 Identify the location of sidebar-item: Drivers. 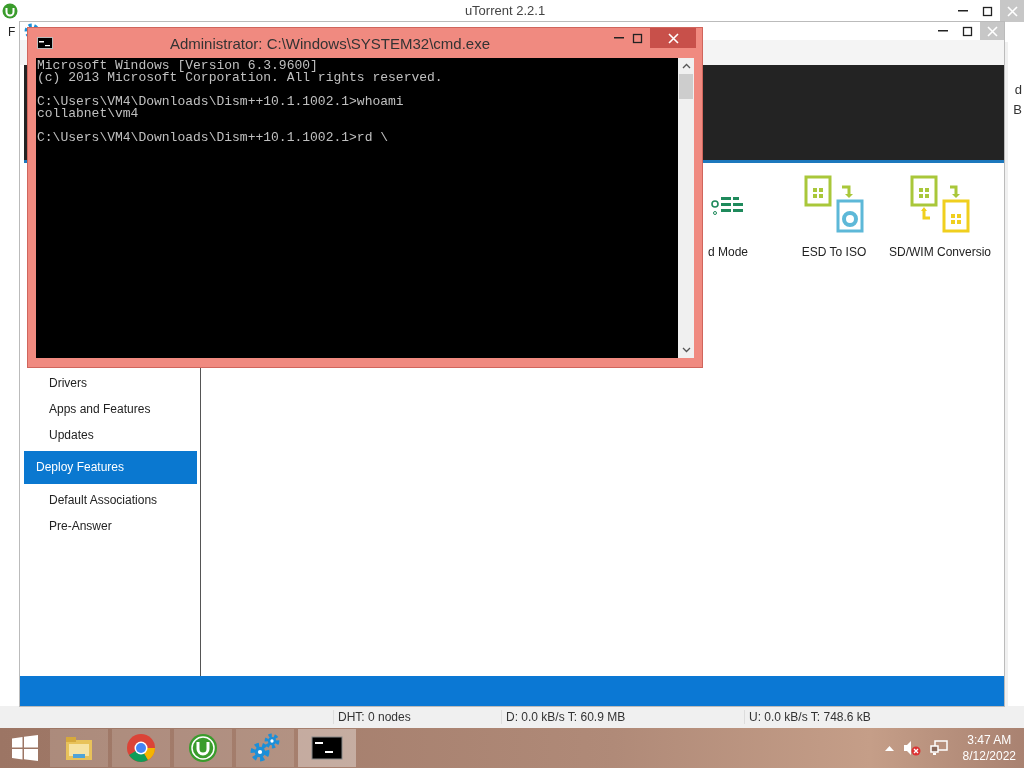
(110, 383).